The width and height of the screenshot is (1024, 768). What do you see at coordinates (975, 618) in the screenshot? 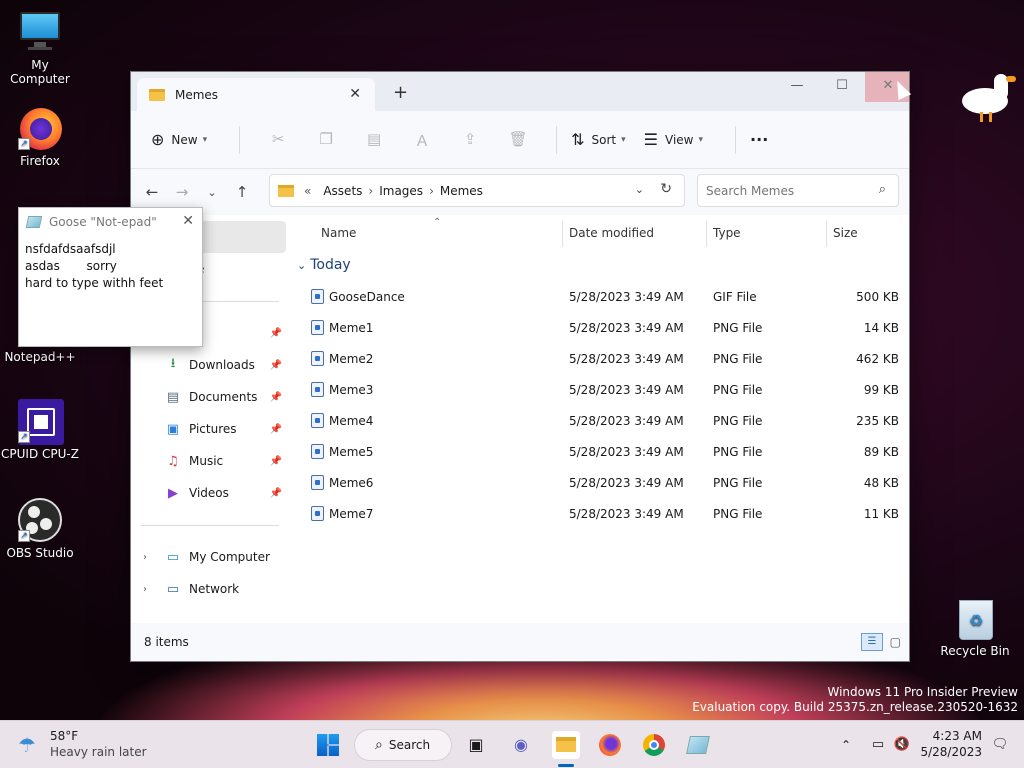
I see `recycle-bin-icon: ♻` at bounding box center [975, 618].